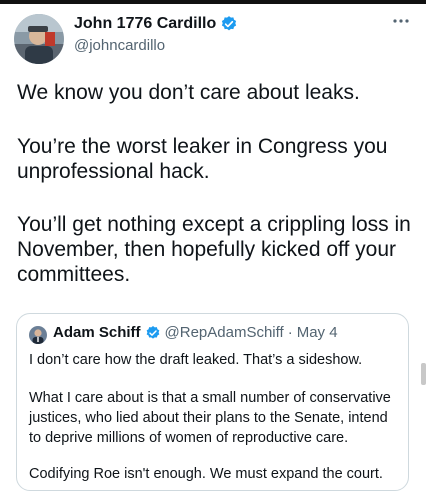 The width and height of the screenshot is (426, 500). I want to click on author-name-row: John 1776 Cardillo, so click(156, 24).